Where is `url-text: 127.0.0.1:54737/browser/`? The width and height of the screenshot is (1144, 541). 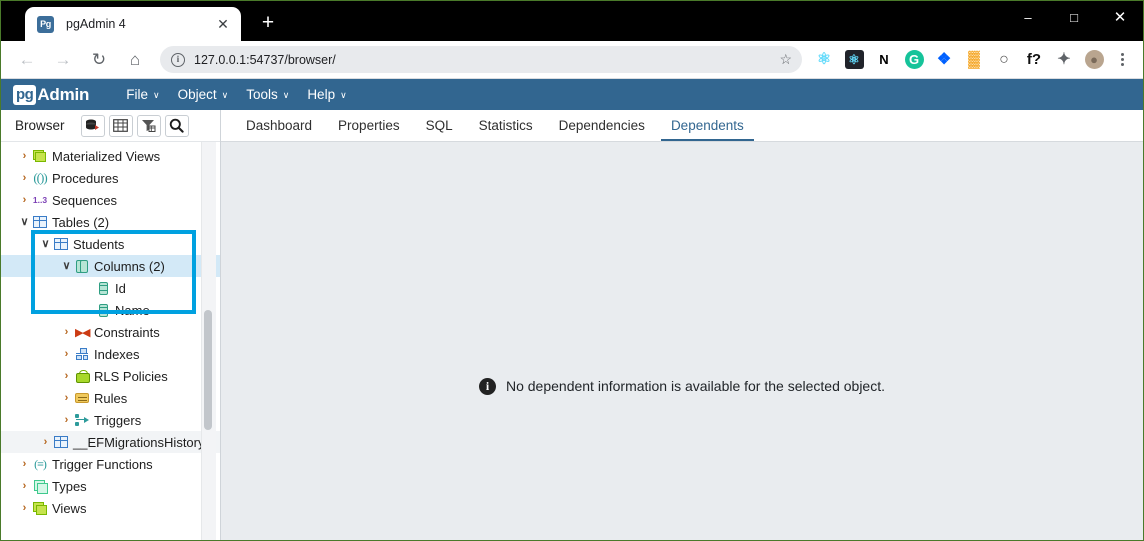 url-text: 127.0.0.1:54737/browser/ is located at coordinates (265, 59).